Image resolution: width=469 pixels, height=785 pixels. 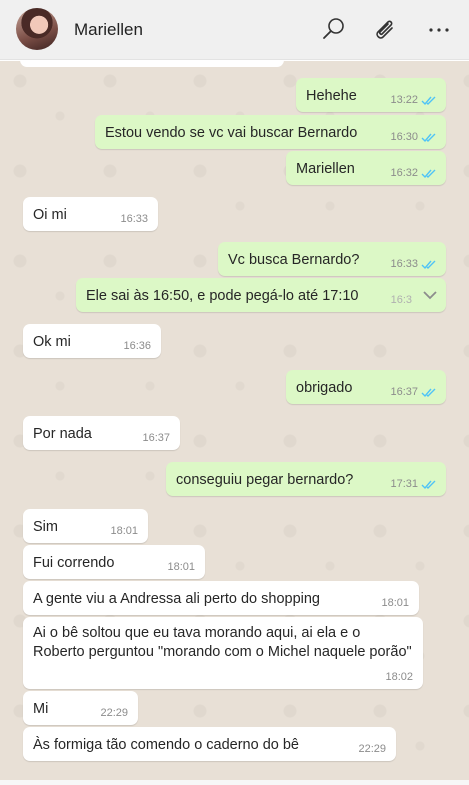 I want to click on message-bubble: Mi 22:29, so click(x=80, y=708).